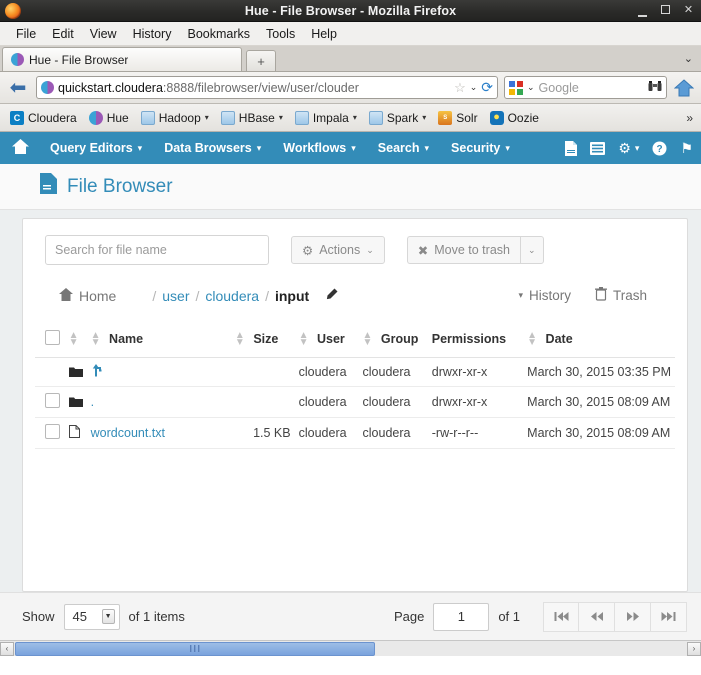 The image size is (701, 675). Describe the element at coordinates (338, 250) in the screenshot. I see `actions-button: ⚙ Actions ⌄` at that location.